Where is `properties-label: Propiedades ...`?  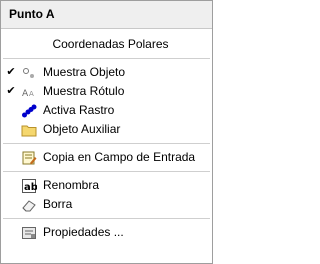 properties-label: Propiedades ... is located at coordinates (83, 232).